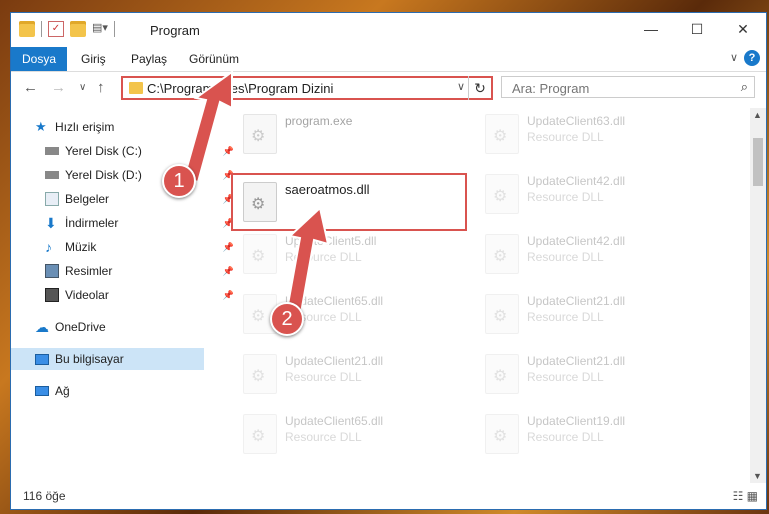  What do you see at coordinates (179, 181) in the screenshot?
I see `step-badge-1: 1` at bounding box center [179, 181].